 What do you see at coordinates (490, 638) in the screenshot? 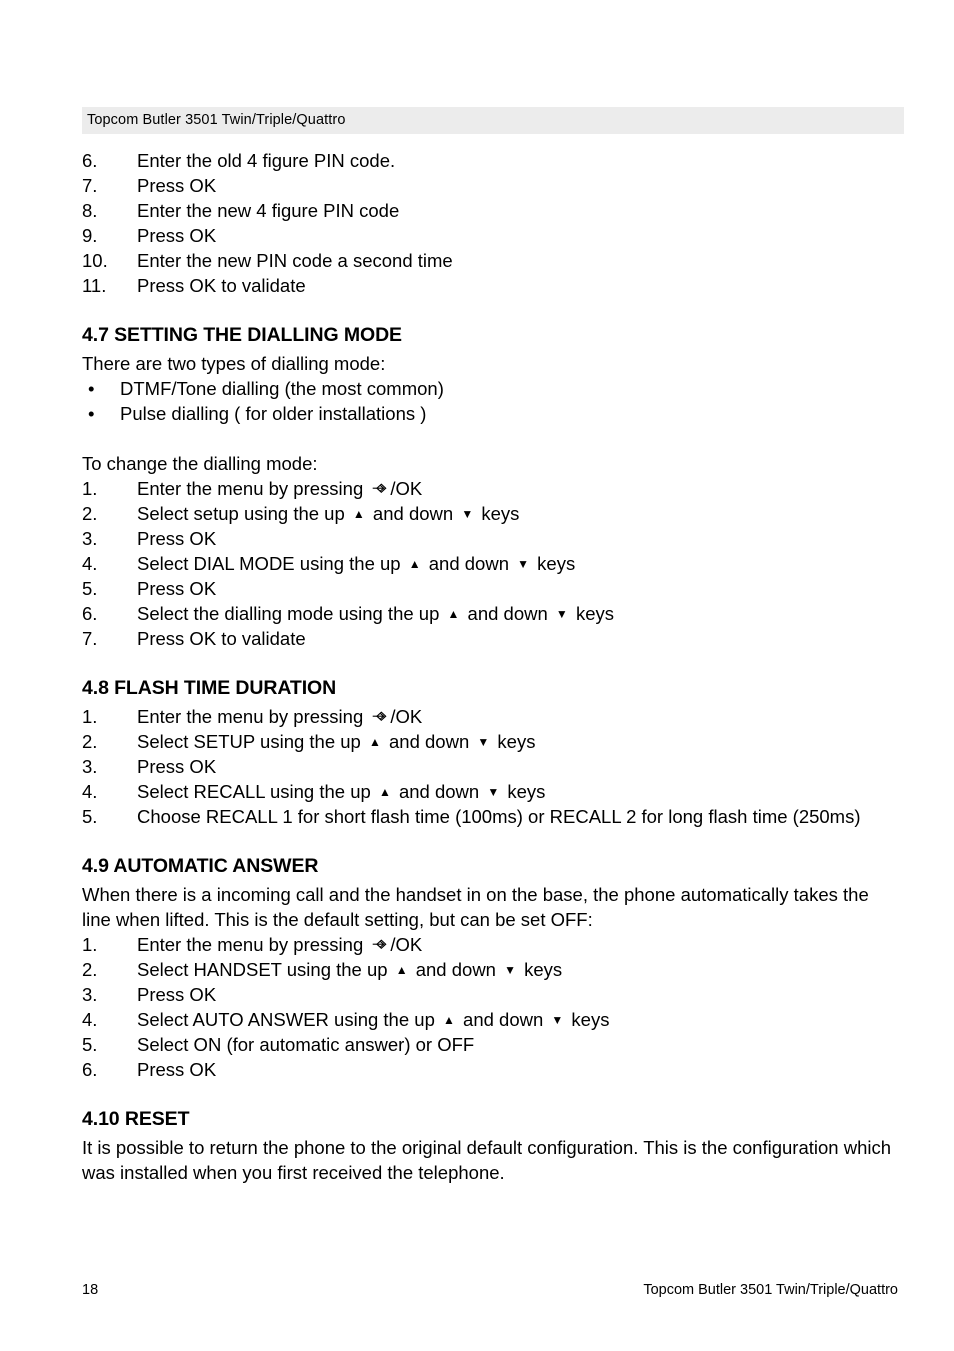
I see `list-item: 7. Press OK to validate` at bounding box center [490, 638].